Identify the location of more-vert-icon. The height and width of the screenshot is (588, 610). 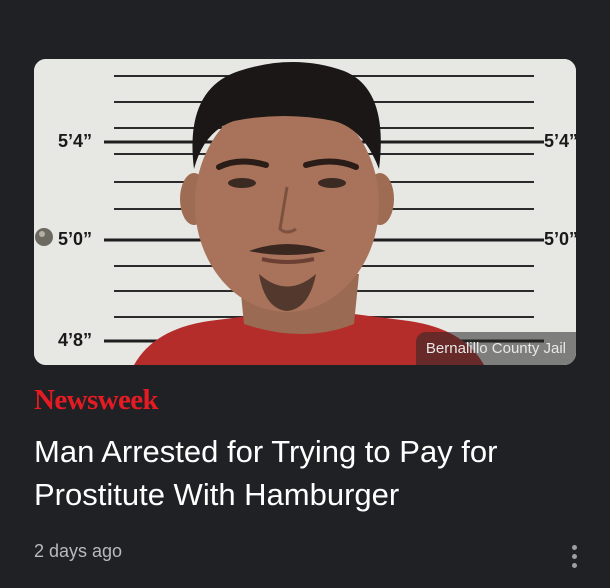
(574, 556).